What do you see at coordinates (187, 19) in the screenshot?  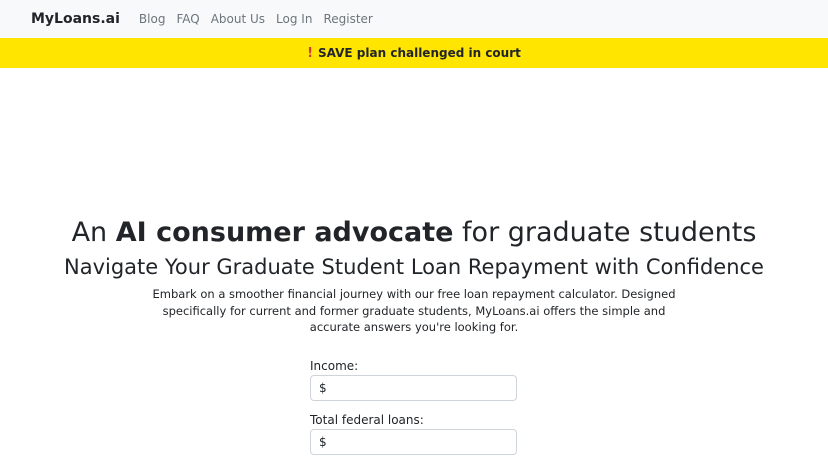 I see `nav-link-faq: FAQ` at bounding box center [187, 19].